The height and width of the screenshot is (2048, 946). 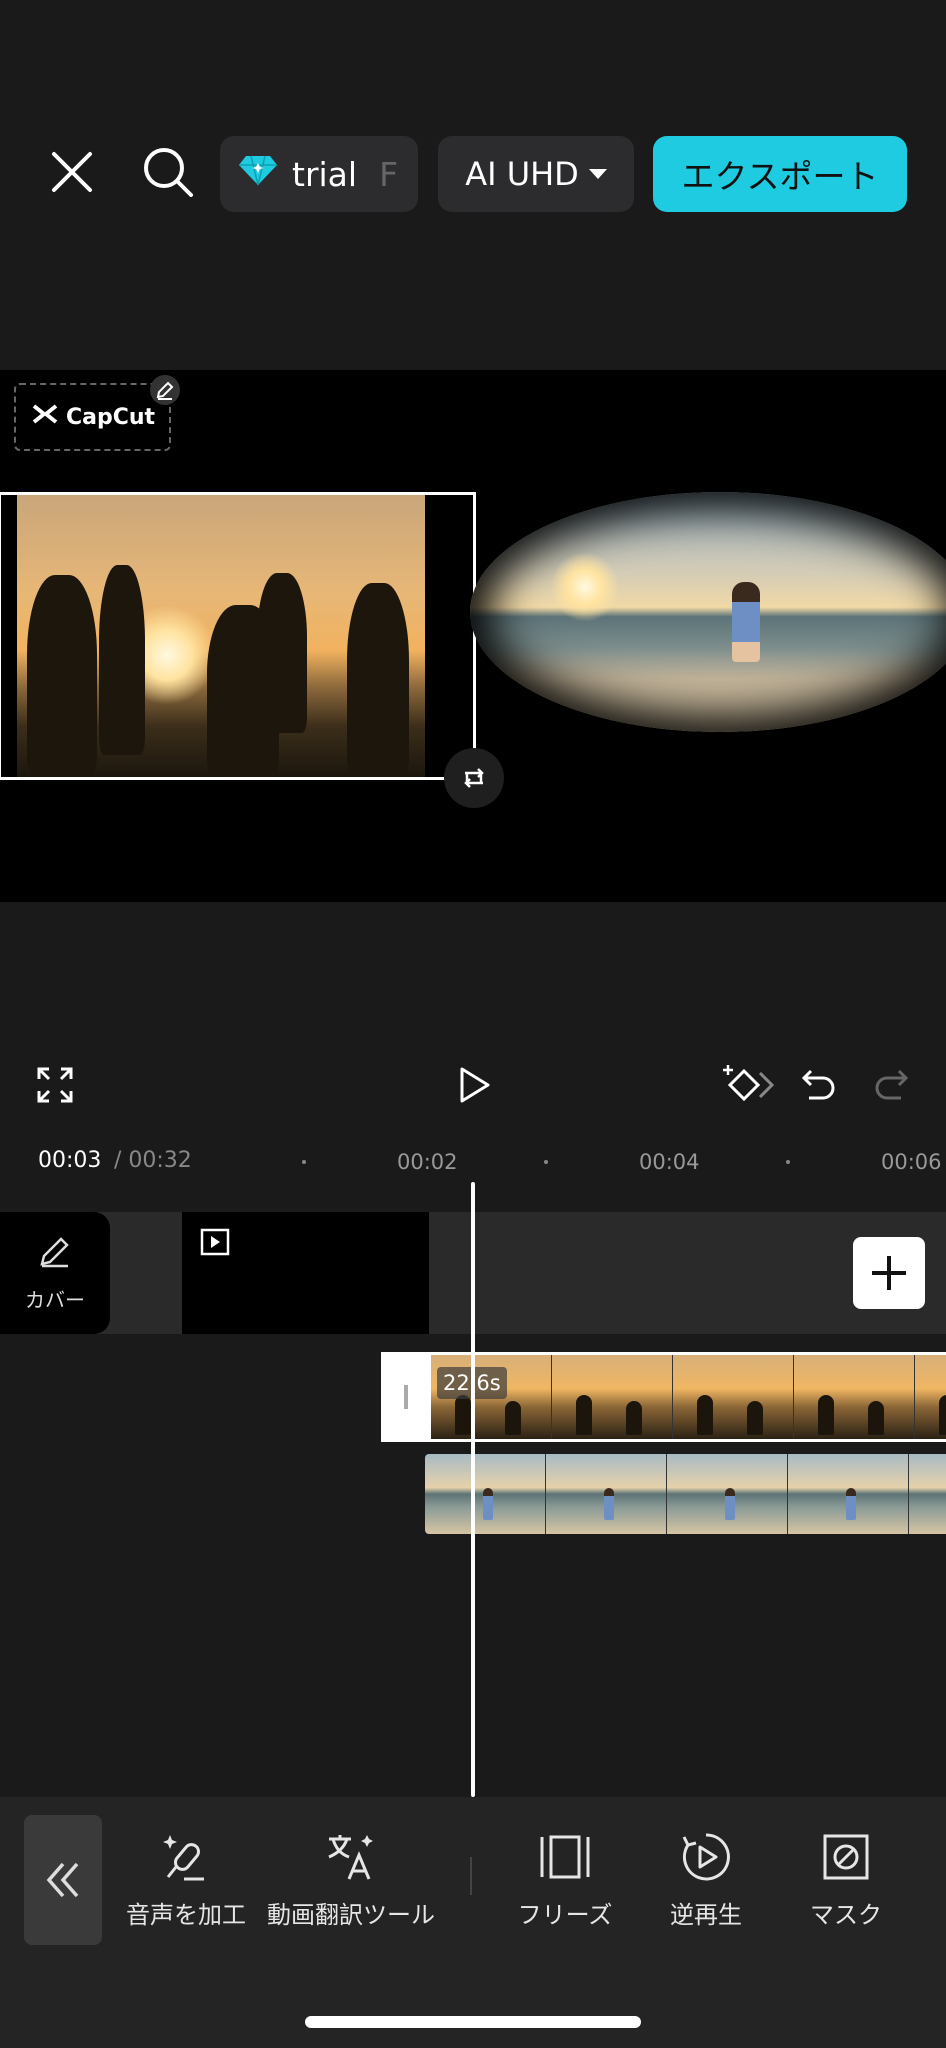 I want to click on tool-voice-effect: 音声を加工, so click(x=186, y=1878).